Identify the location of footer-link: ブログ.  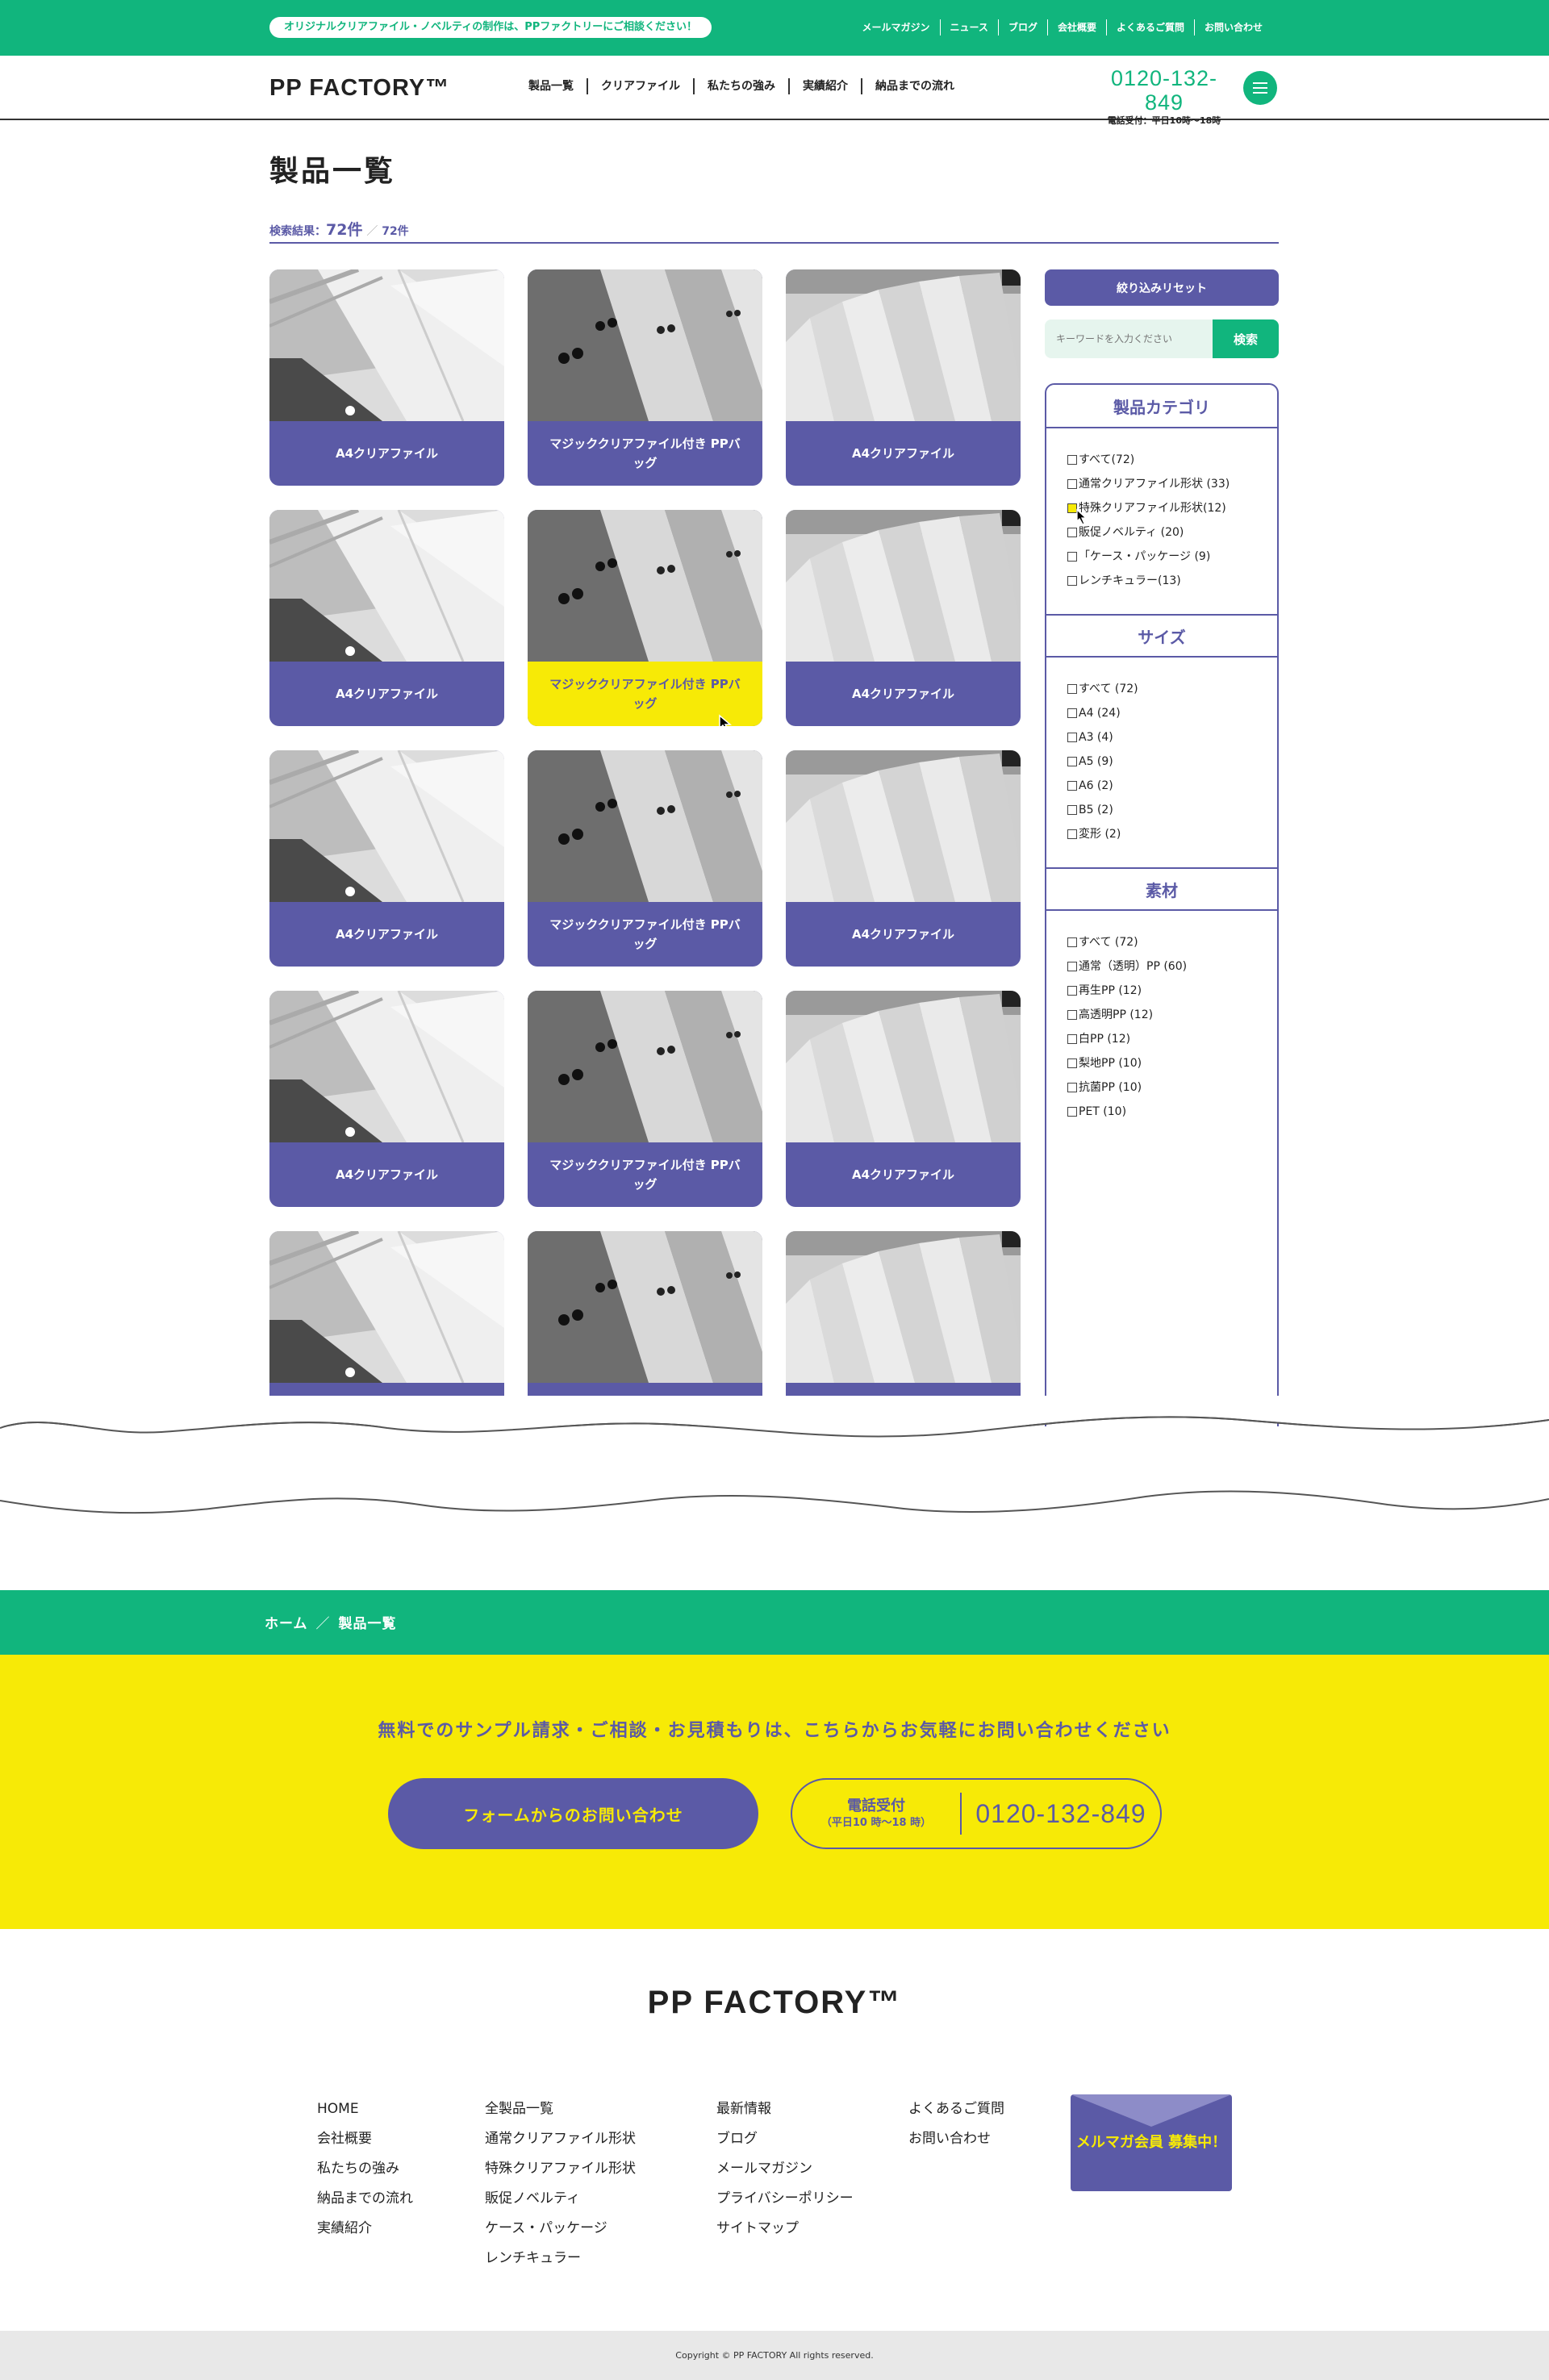
(785, 2139).